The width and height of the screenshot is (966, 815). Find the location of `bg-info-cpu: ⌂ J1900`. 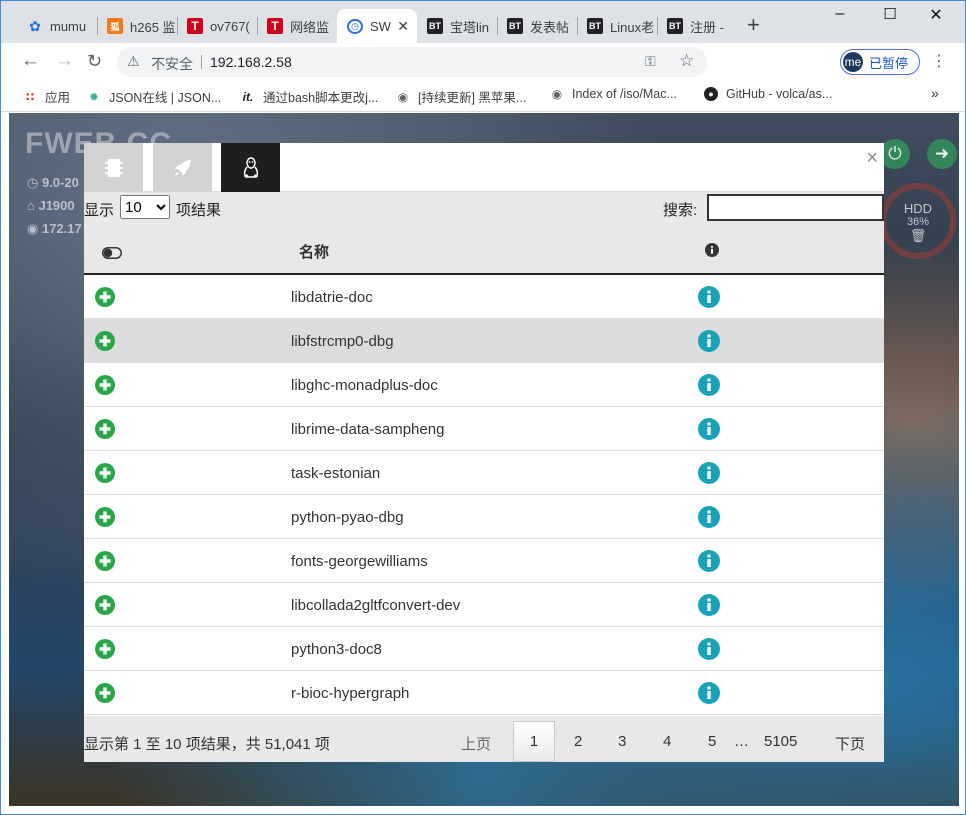

bg-info-cpu: ⌂ J1900 is located at coordinates (51, 205).